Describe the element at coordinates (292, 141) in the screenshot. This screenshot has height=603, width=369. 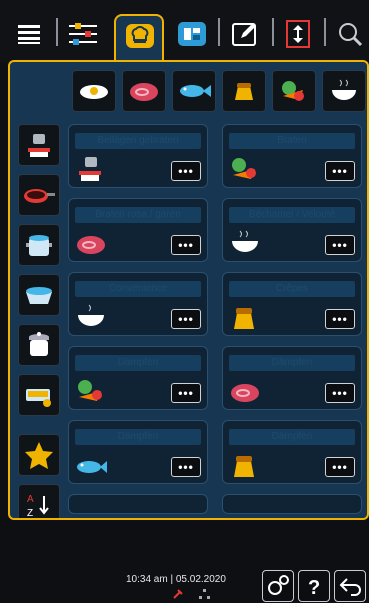
I see `card-title: Braten` at that location.